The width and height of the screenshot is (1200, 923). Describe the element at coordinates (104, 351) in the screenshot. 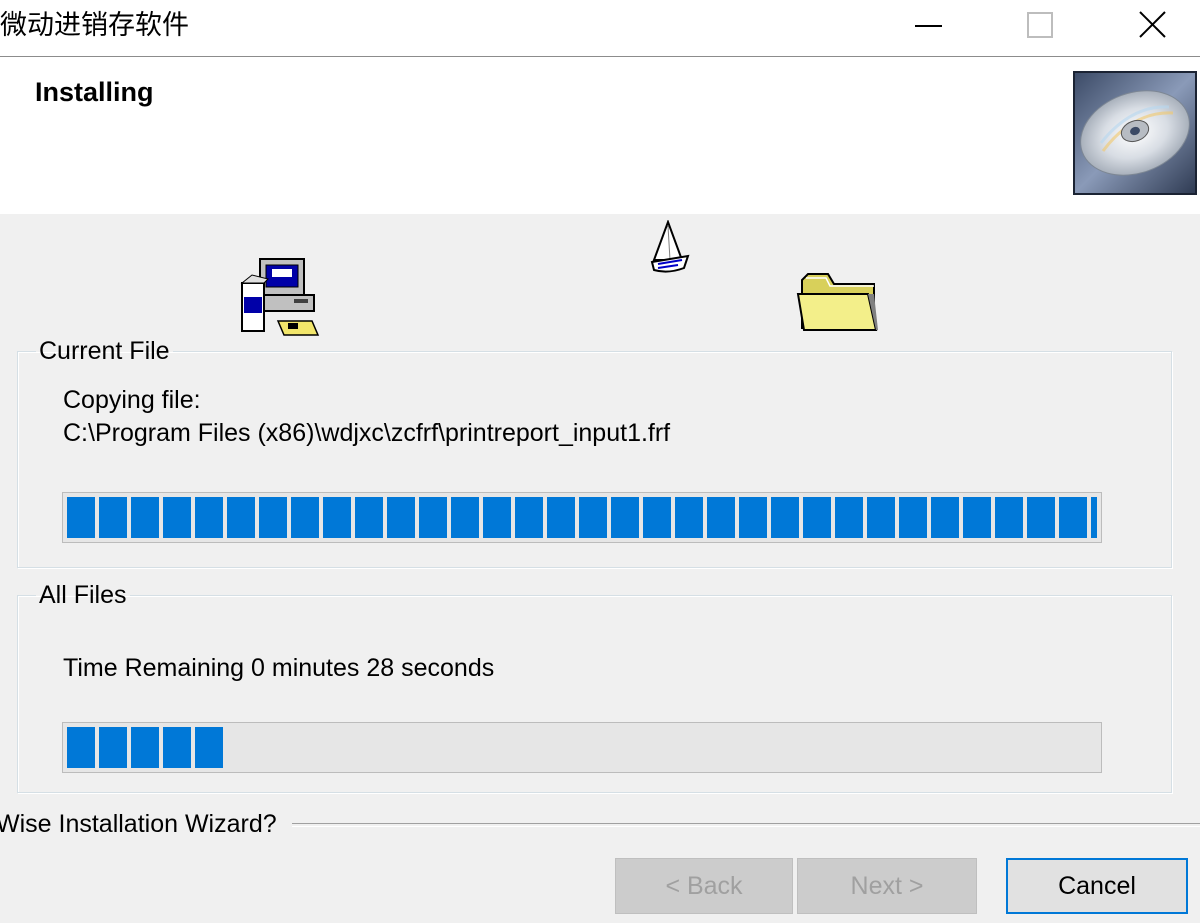

I see `current-file-legend: Current File` at that location.